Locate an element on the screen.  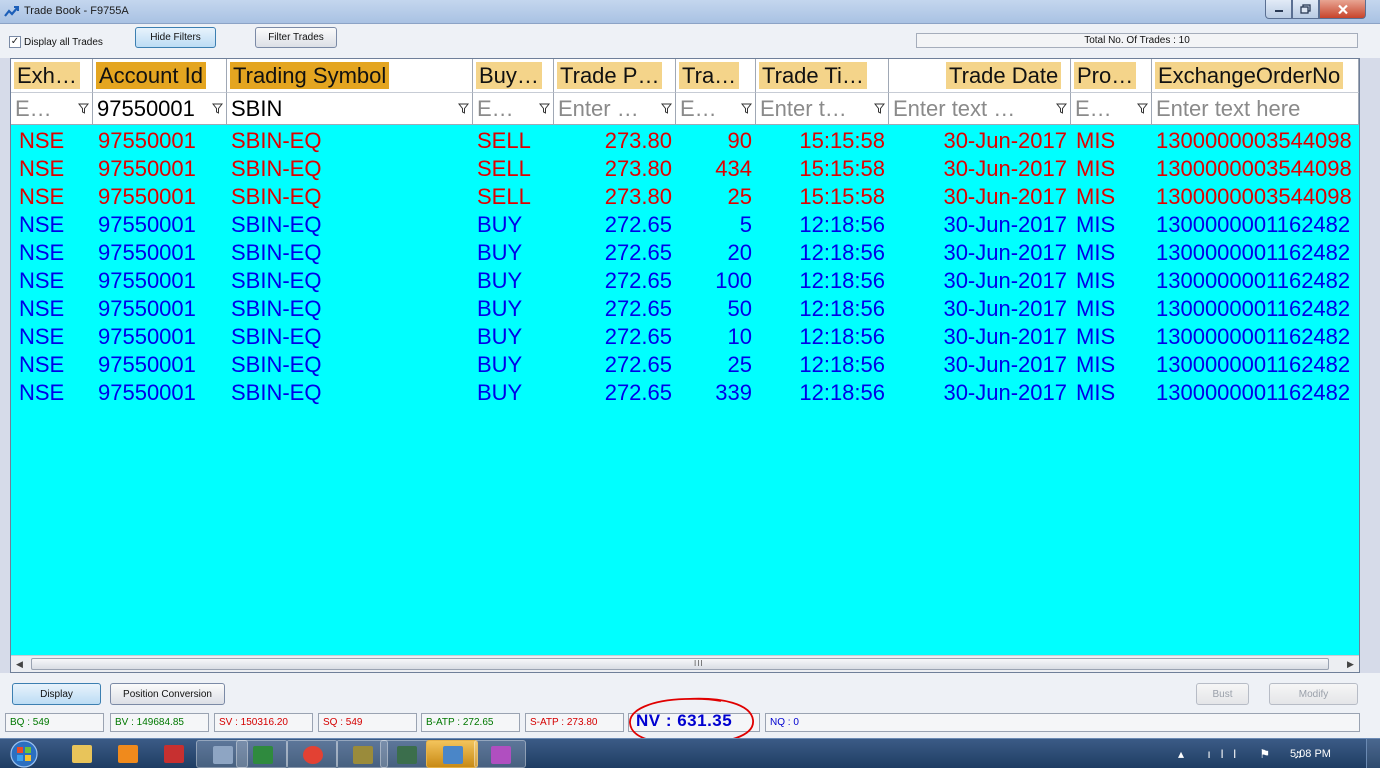
start-orb-icon is located at coordinates (24, 753).